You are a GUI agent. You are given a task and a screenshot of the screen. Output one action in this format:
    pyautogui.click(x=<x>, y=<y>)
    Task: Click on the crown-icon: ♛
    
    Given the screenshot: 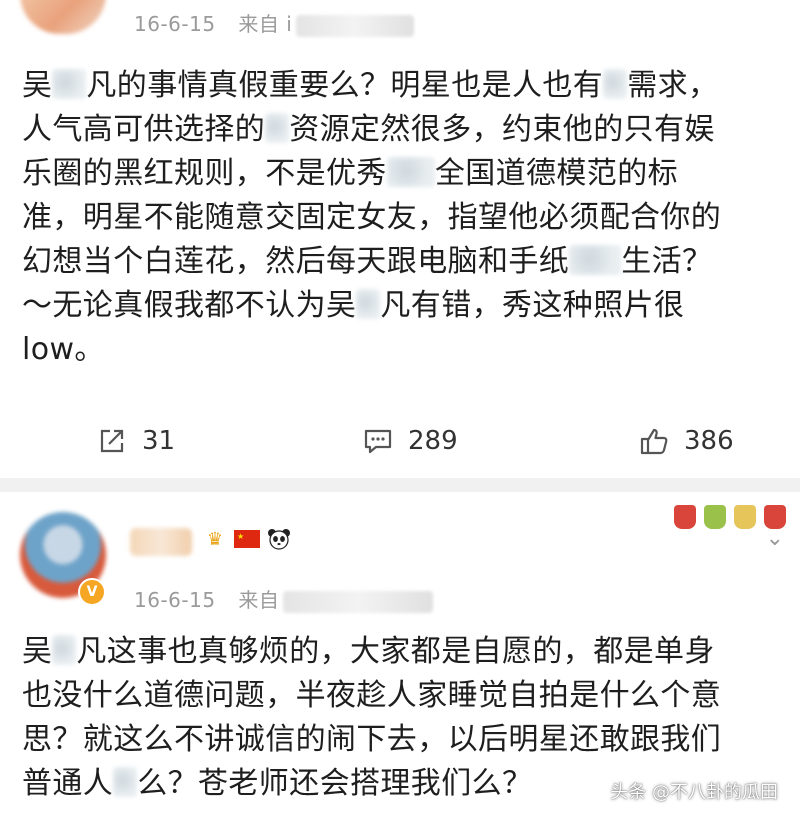 What is the action you would take?
    pyautogui.click(x=215, y=539)
    